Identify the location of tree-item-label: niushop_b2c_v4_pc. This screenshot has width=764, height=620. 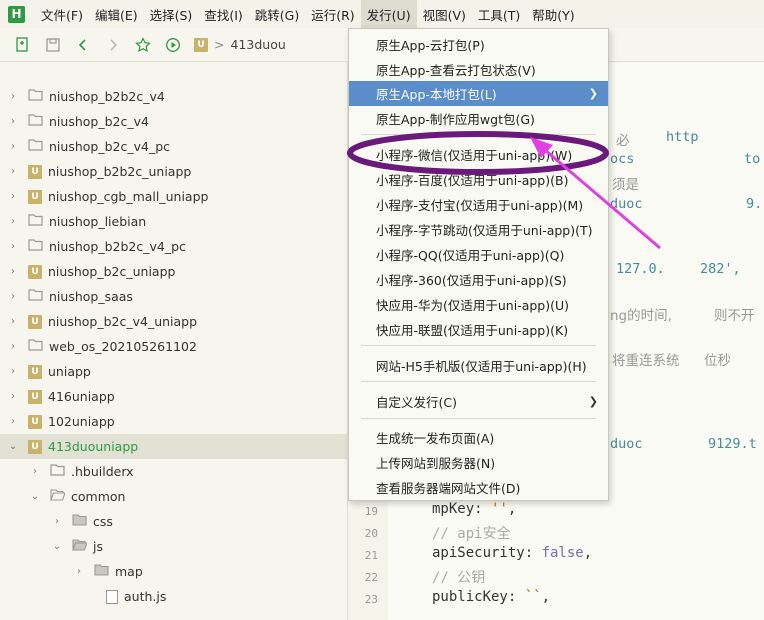
(110, 146).